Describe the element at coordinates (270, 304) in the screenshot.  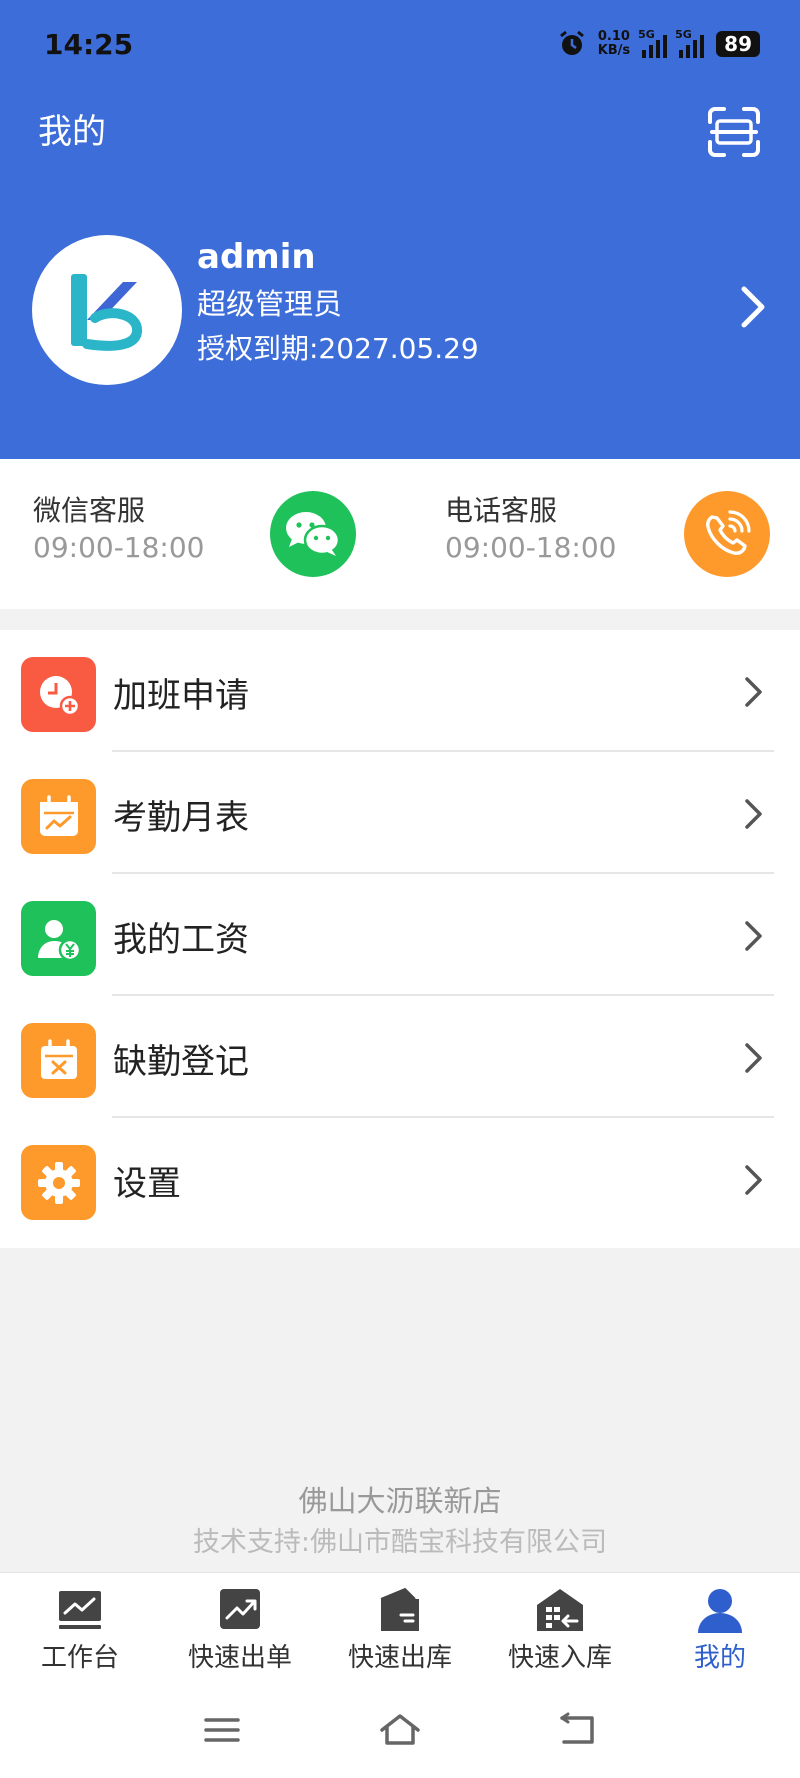
I see `user-role: 超级管理员` at that location.